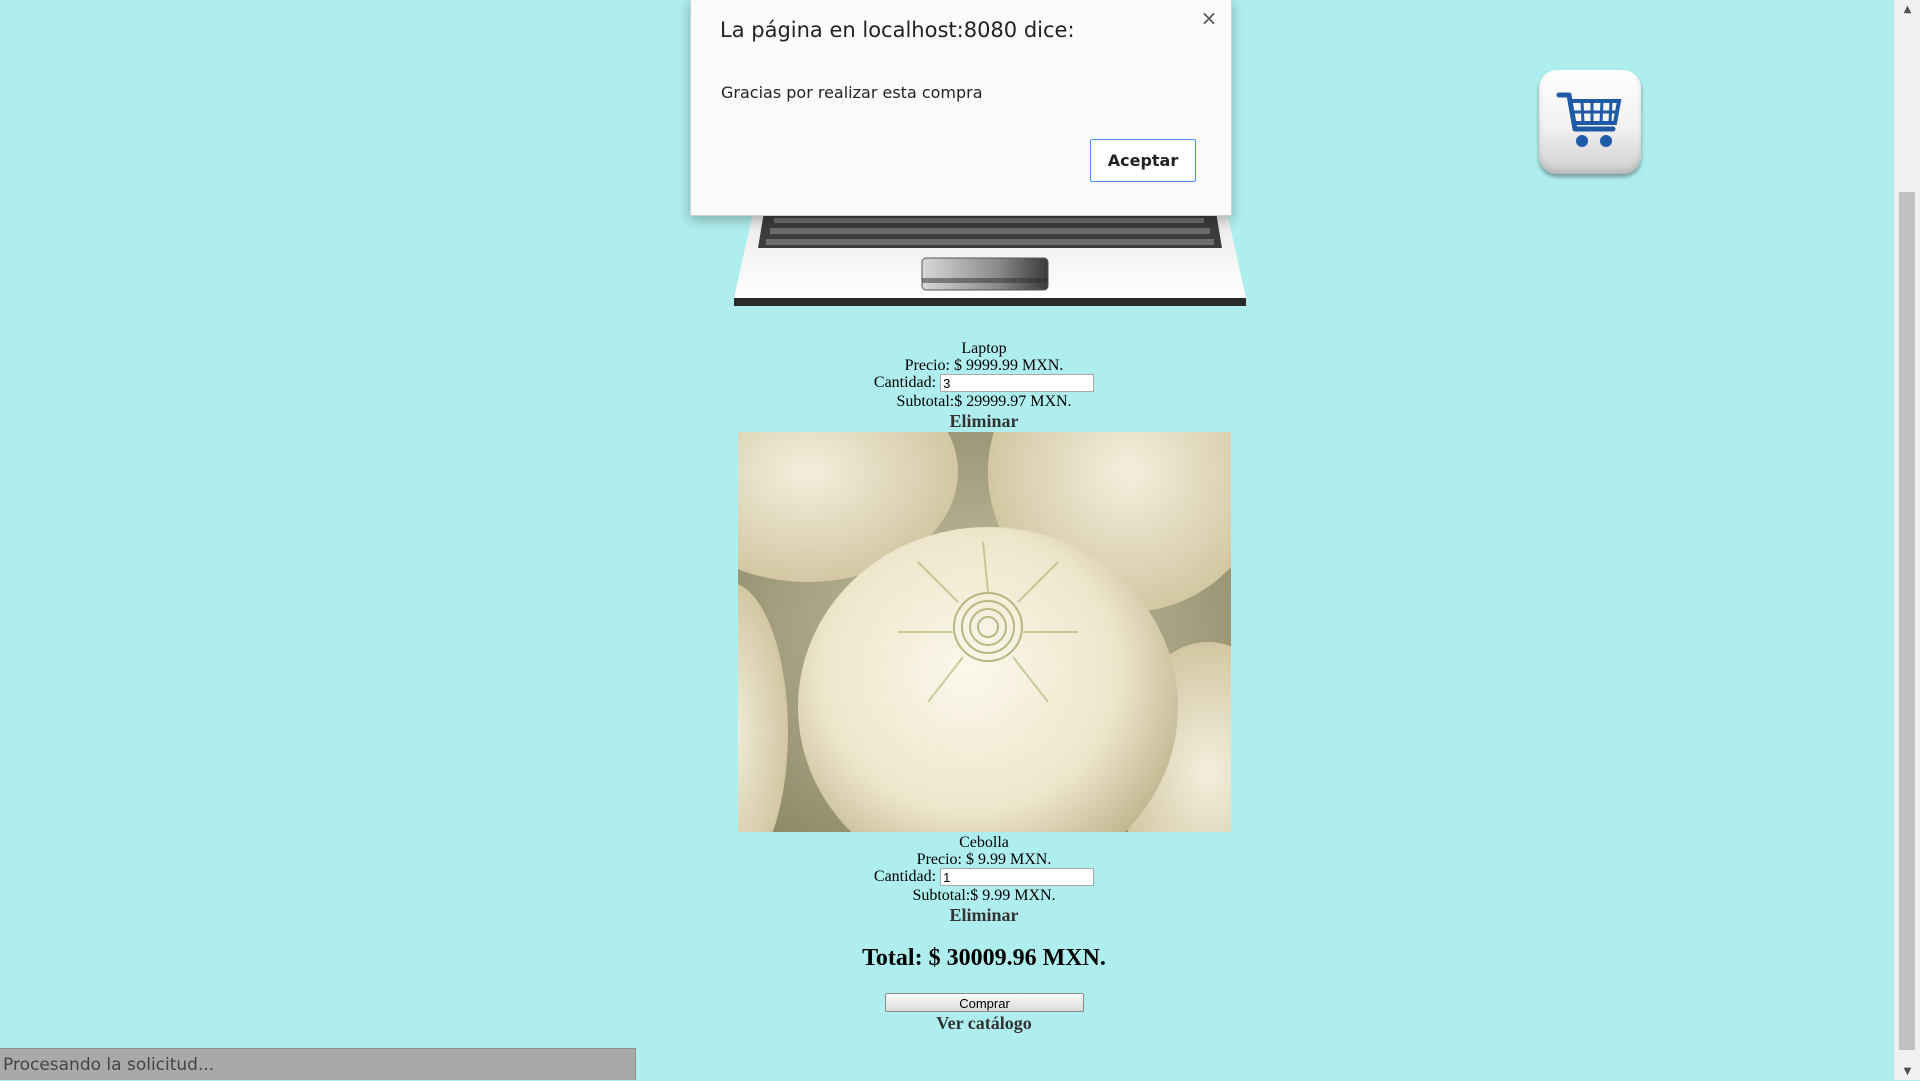  I want to click on vertical-scrollbar: ▲ ▼, so click(1907, 540).